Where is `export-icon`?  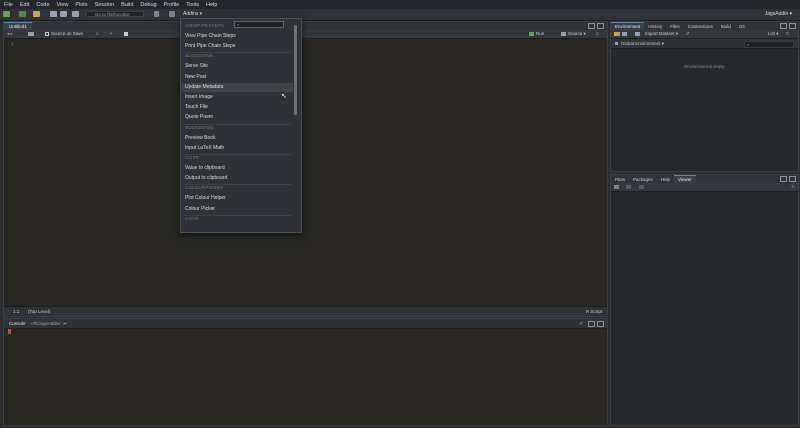
export-icon is located at coordinates (641, 187).